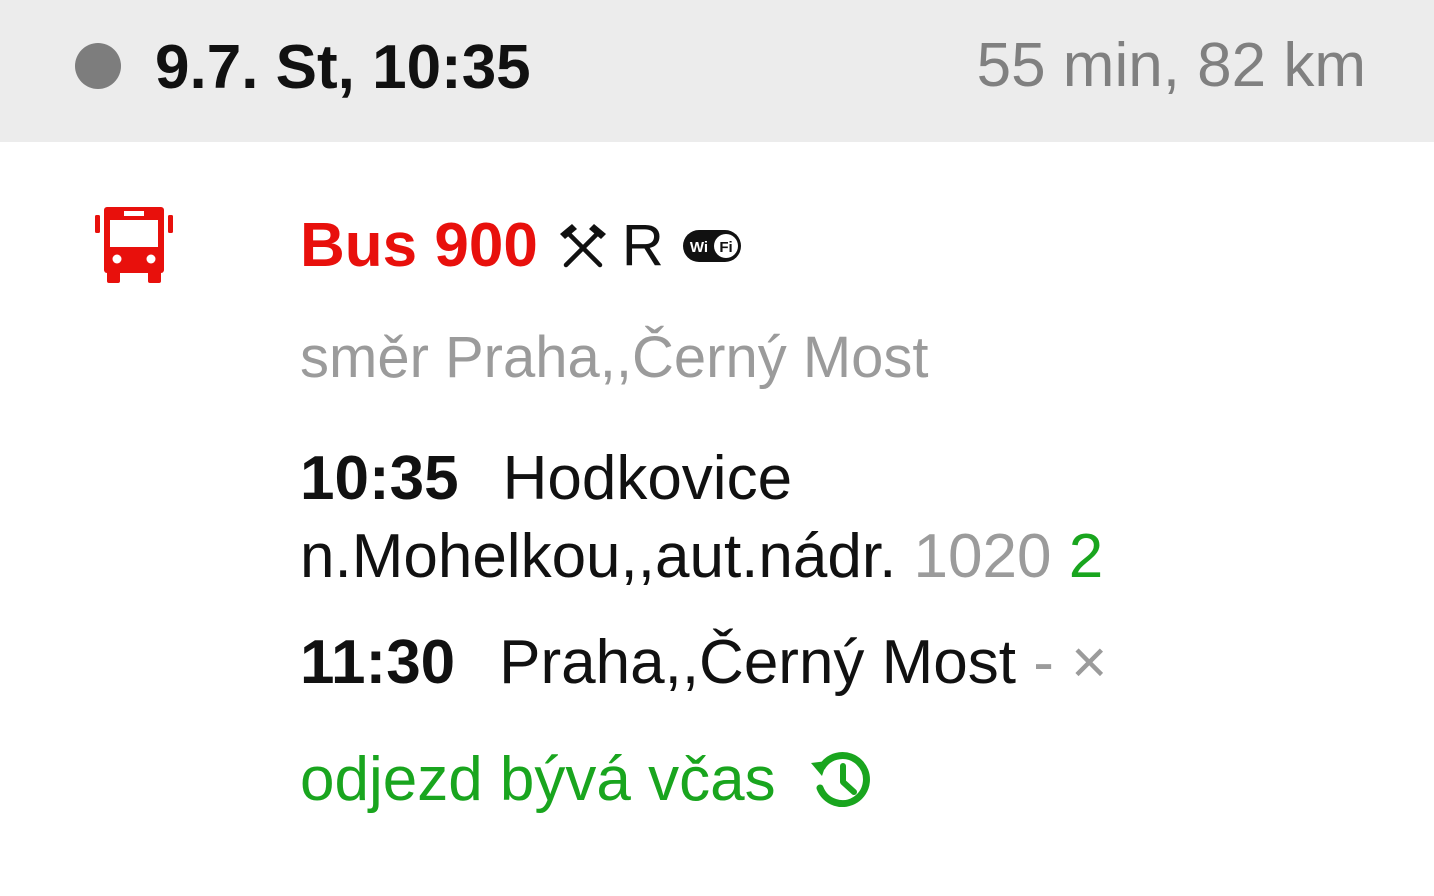 The height and width of the screenshot is (896, 1434). I want to click on trip-duration-distance: 55 min, 82 km, so click(1171, 65).